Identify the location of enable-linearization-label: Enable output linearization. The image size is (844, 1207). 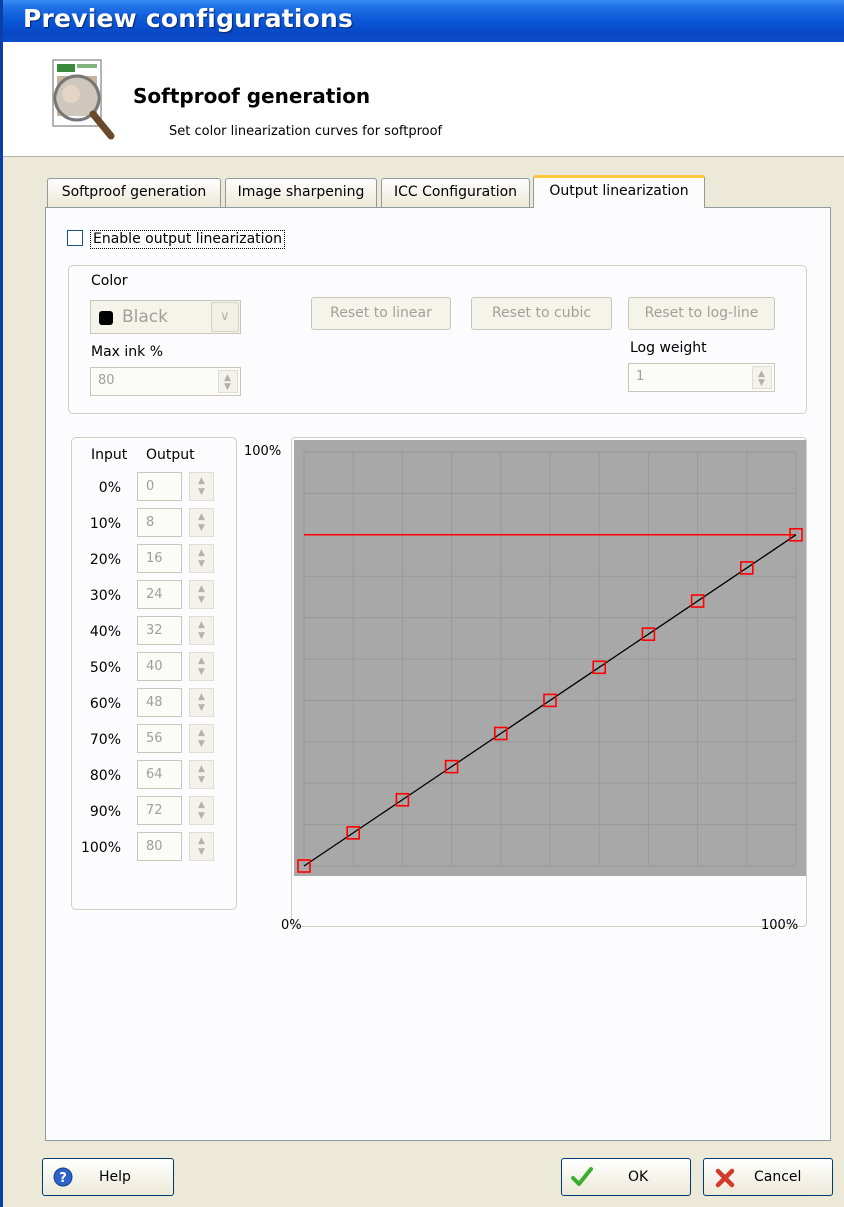
(187, 239).